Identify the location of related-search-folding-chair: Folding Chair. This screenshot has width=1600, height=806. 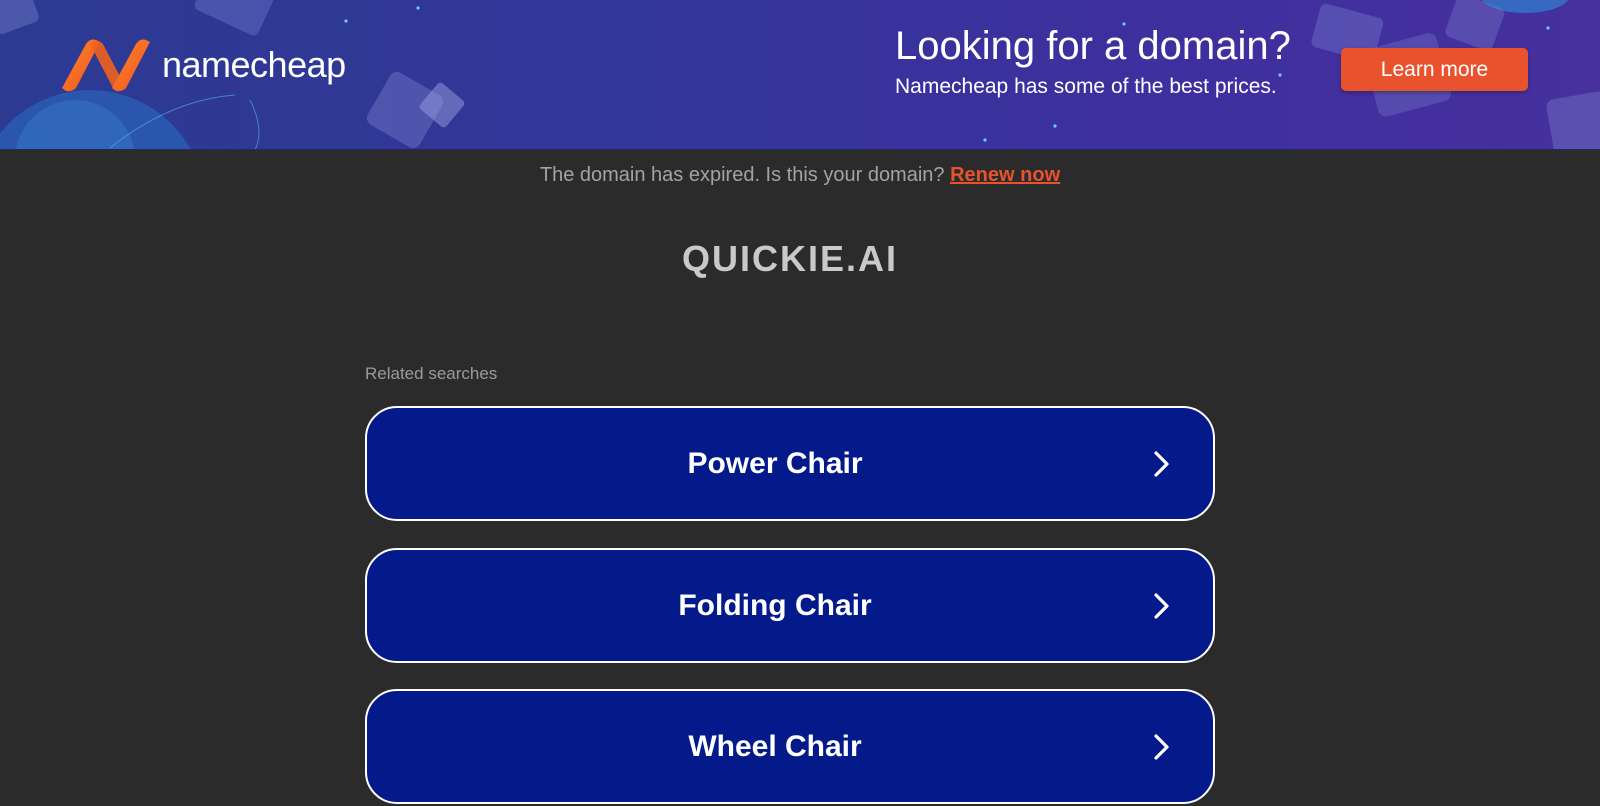
(790, 605).